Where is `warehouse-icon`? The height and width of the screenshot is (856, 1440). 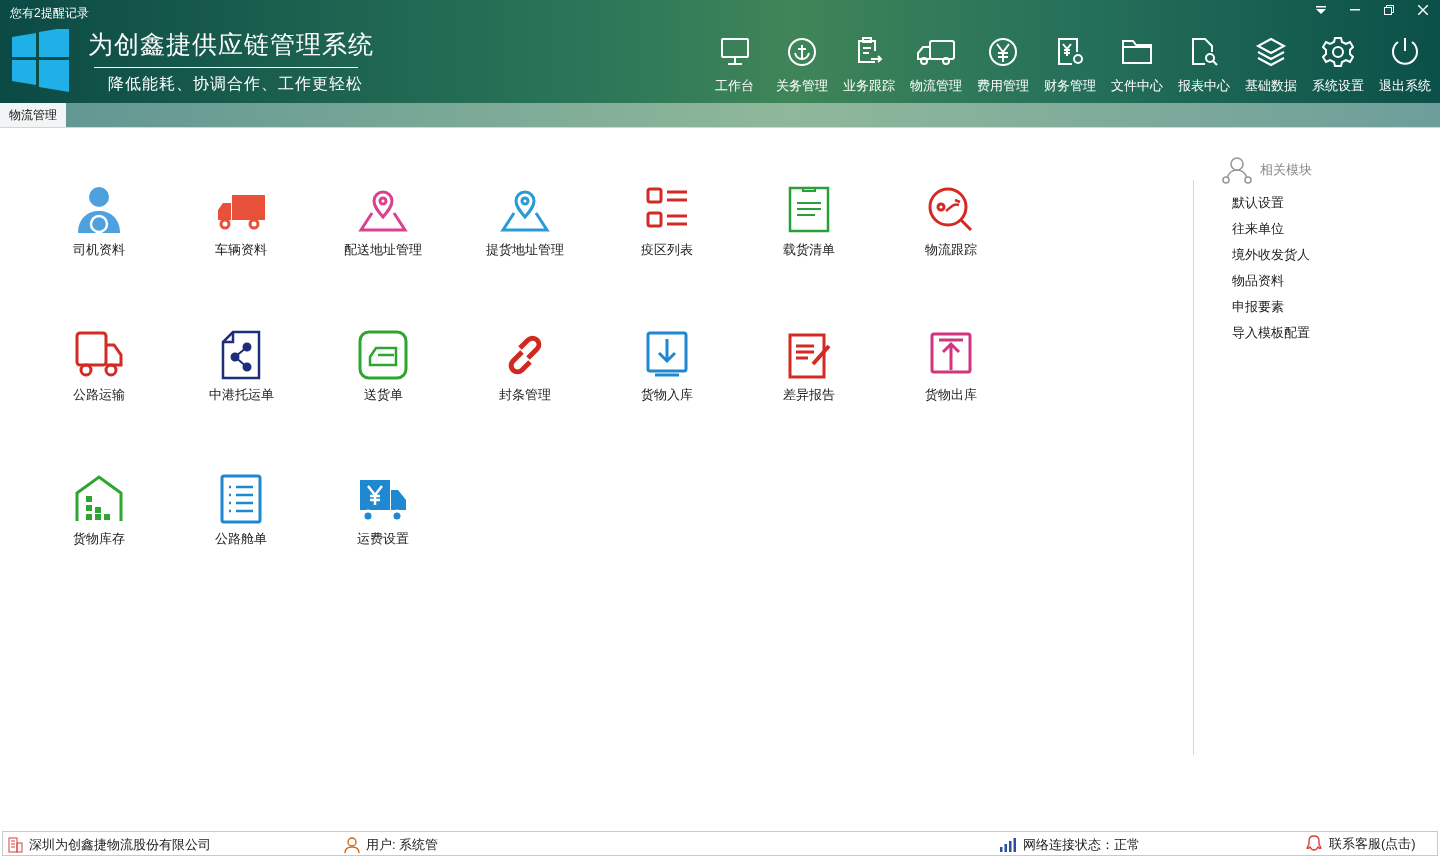
warehouse-icon is located at coordinates (99, 499).